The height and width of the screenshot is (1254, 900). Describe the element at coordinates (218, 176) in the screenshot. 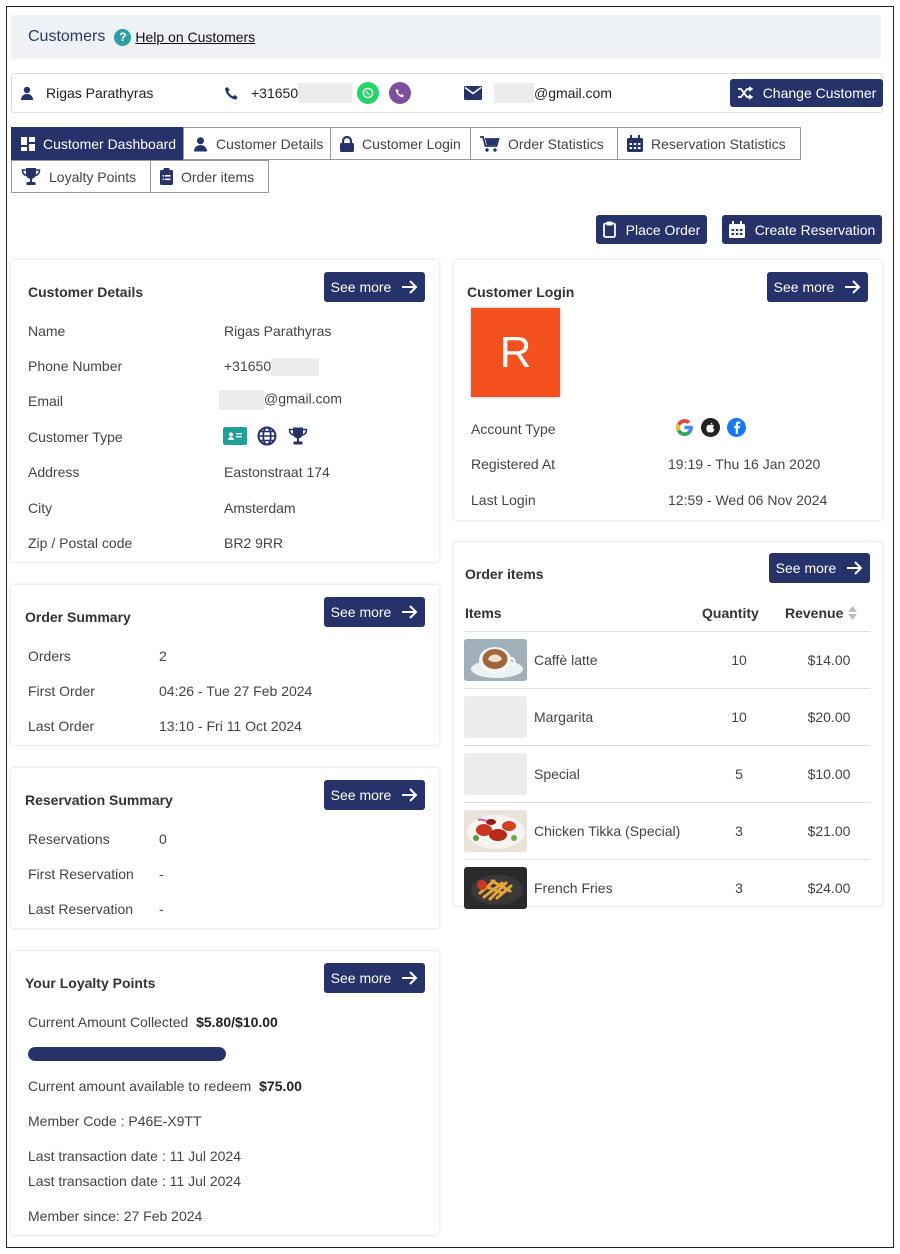

I see `tab-label: Order items` at that location.